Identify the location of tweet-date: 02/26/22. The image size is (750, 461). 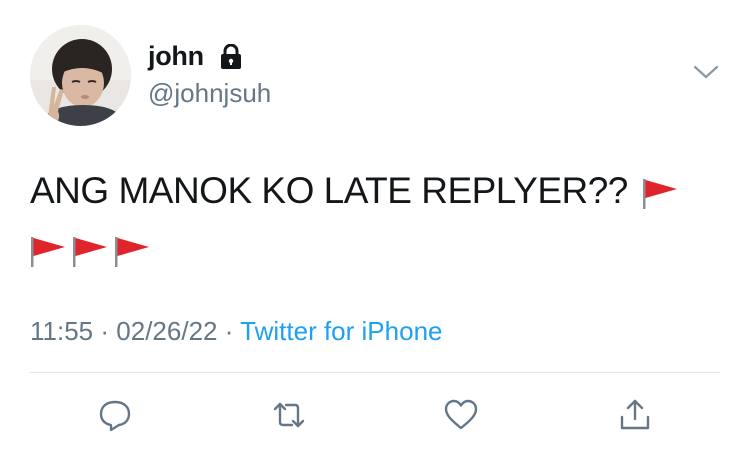
(167, 331).